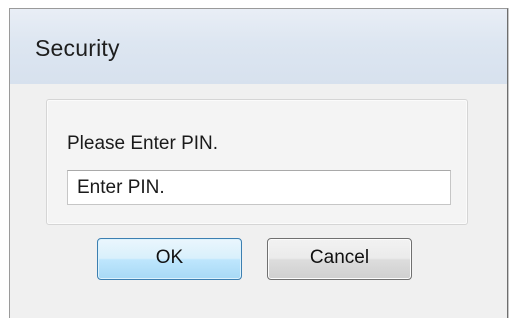  What do you see at coordinates (143, 143) in the screenshot?
I see `pin-prompt-label: Please Enter PIN.` at bounding box center [143, 143].